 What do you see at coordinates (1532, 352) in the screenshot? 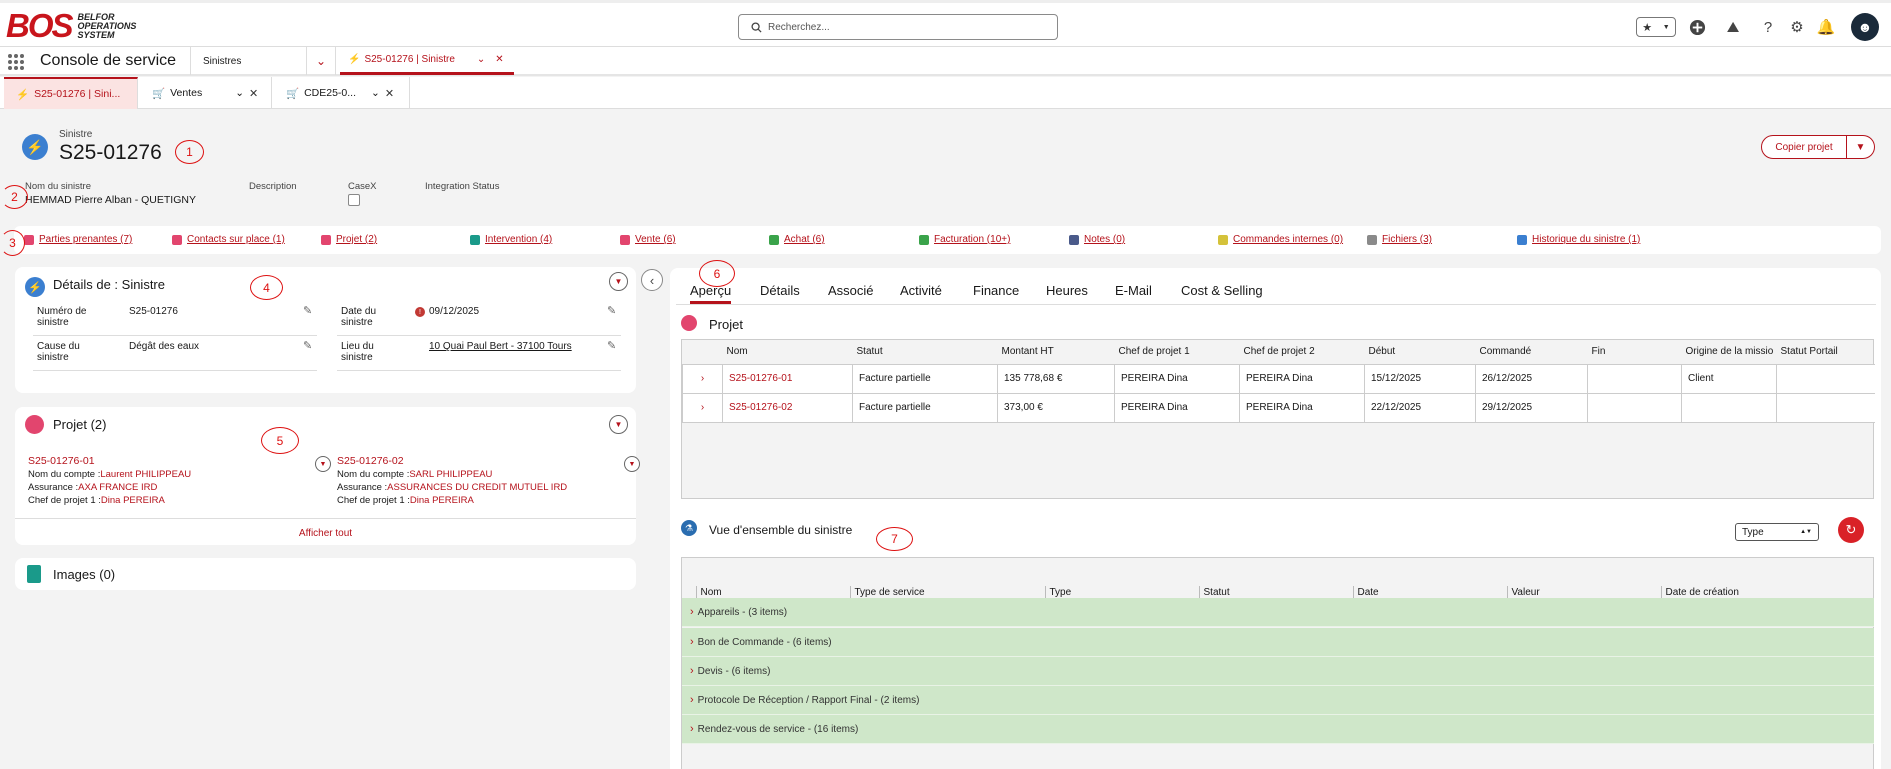
I see `column-header: Commandé` at bounding box center [1532, 352].